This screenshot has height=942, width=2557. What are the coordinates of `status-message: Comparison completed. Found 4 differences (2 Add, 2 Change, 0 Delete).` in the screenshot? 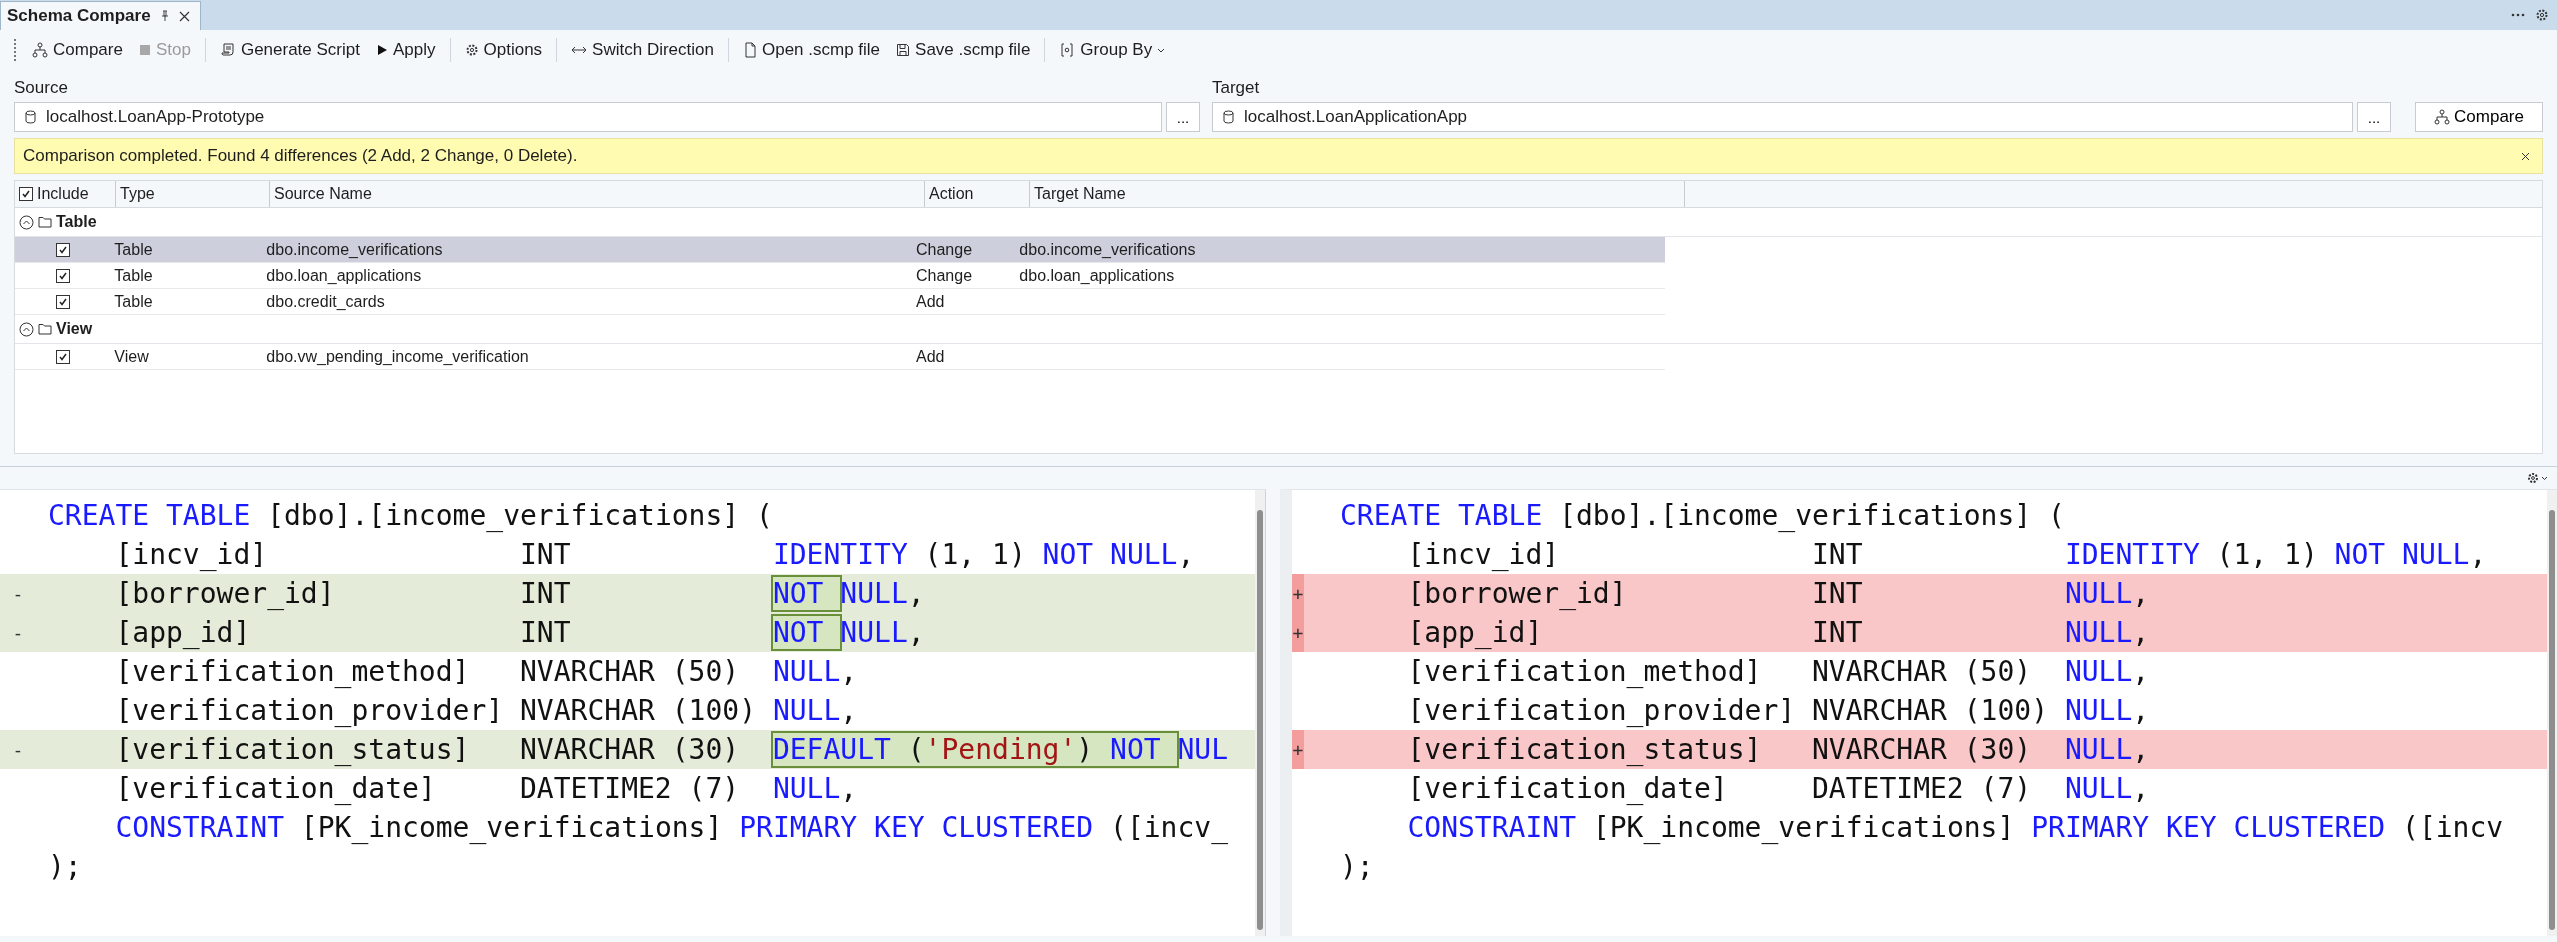 It's located at (300, 156).